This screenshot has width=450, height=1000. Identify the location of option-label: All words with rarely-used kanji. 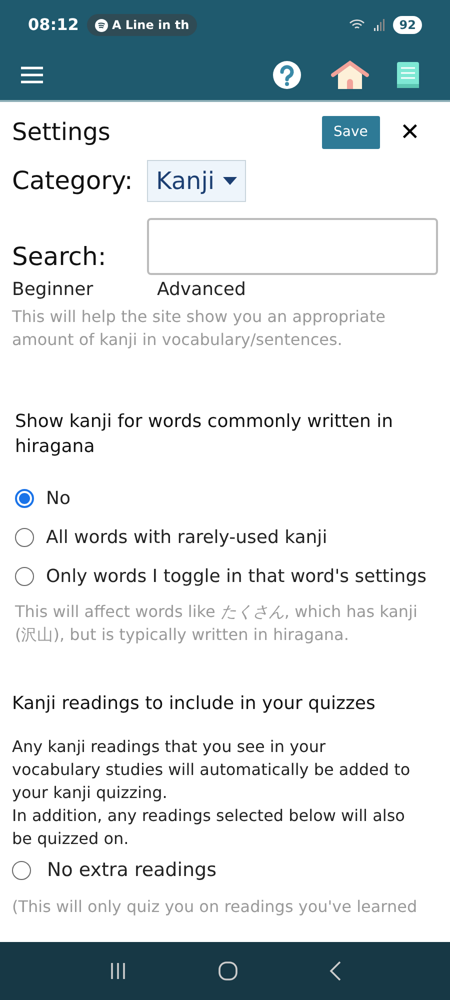
(187, 538).